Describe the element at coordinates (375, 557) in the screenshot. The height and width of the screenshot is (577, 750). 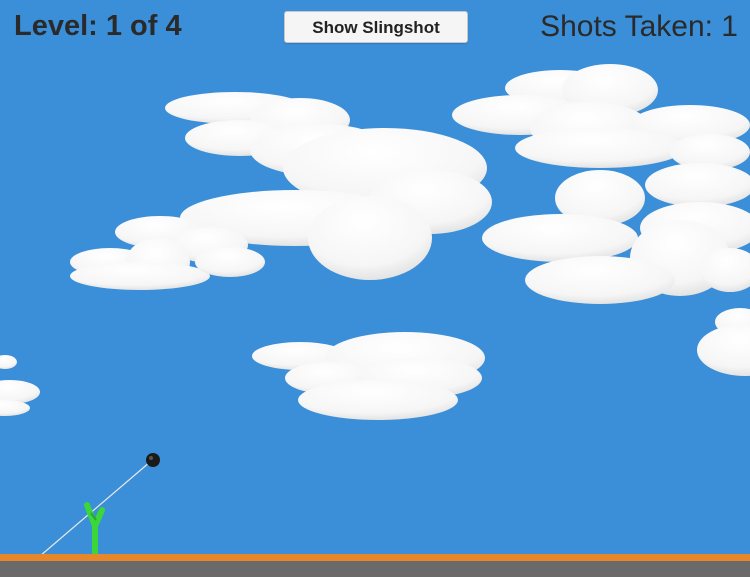
I see `ground-edge` at that location.